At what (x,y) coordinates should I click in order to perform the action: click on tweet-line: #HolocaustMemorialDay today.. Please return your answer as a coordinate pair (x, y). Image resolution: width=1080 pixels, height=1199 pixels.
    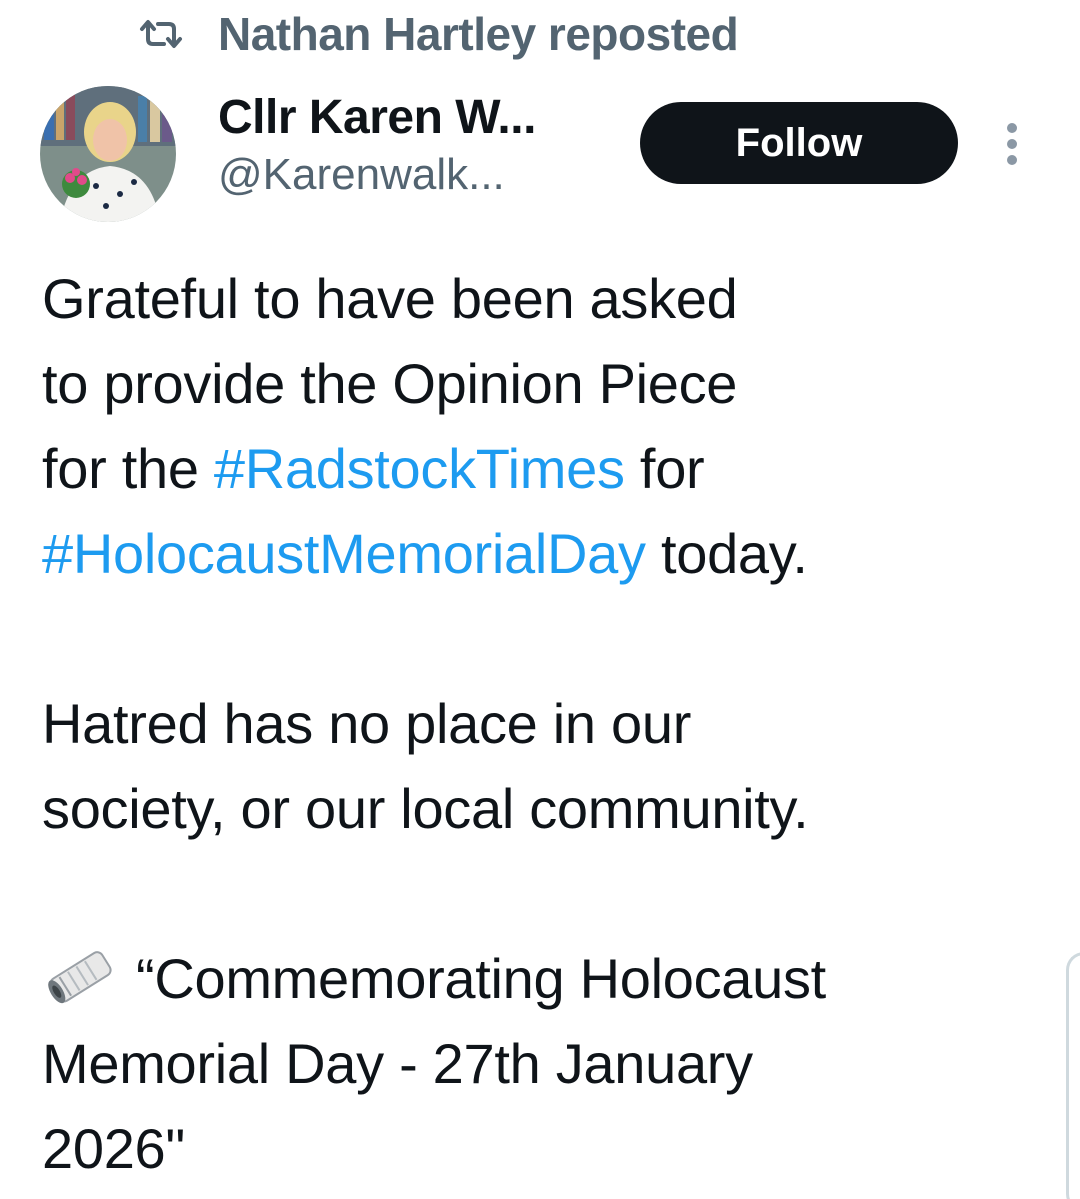
    Looking at the image, I should click on (542, 553).